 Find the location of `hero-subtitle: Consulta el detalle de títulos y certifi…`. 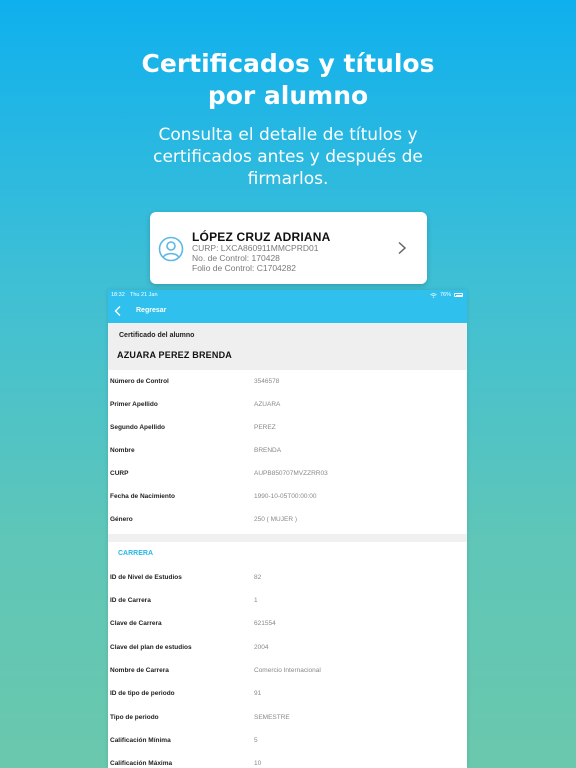

hero-subtitle: Consulta el detalle de títulos y certifi… is located at coordinates (288, 157).